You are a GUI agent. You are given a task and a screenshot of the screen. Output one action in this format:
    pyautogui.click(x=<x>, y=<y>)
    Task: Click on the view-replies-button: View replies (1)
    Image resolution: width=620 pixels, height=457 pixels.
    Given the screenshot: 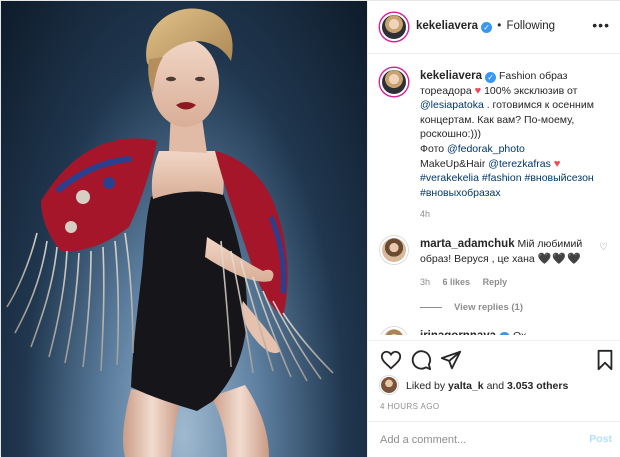 What is the action you would take?
    pyautogui.click(x=471, y=307)
    